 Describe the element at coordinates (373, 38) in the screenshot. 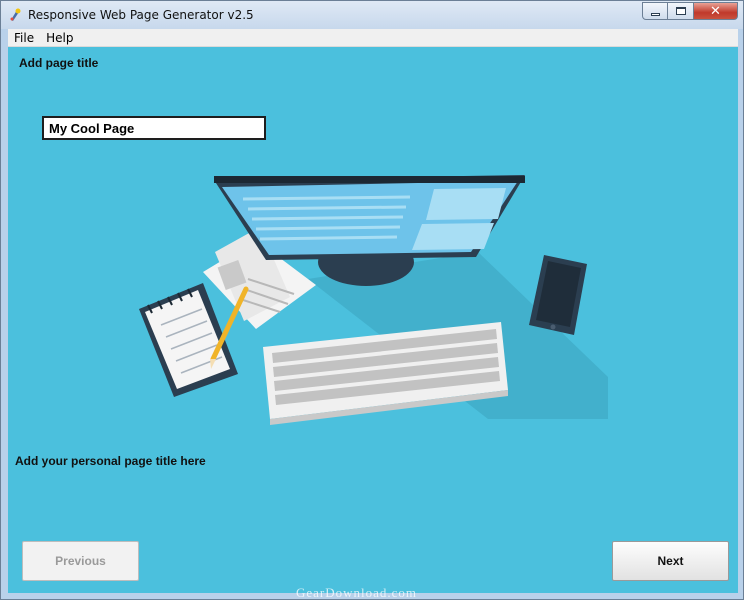

I see `menu-bar: File Help` at that location.